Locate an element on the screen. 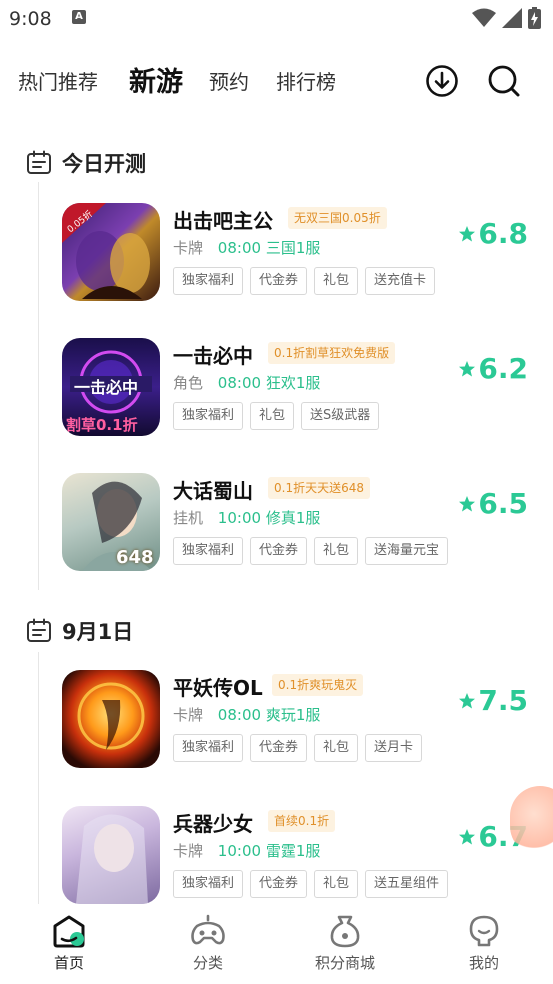 This screenshot has height=984, width=553. tag: 送月卡 is located at coordinates (394, 748).